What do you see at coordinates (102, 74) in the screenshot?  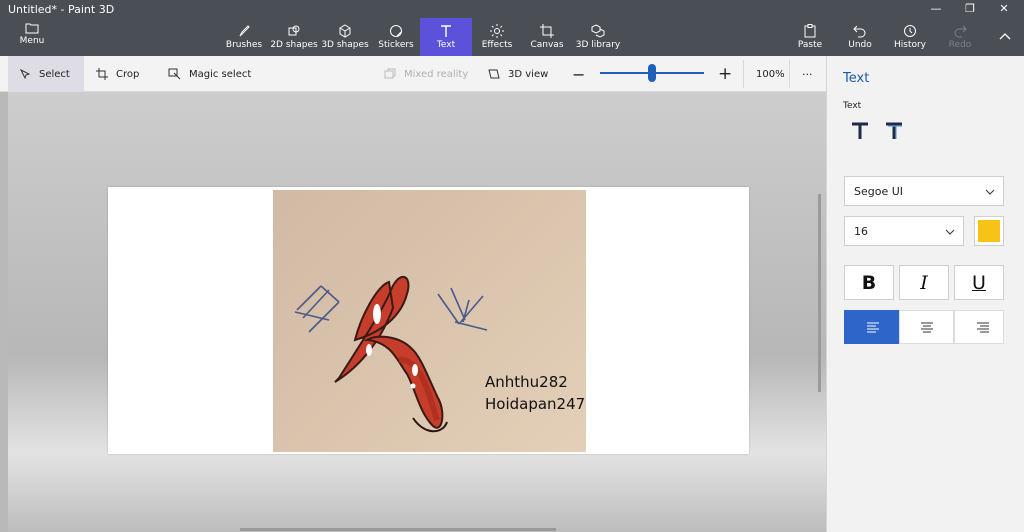 I see `crop-icon` at bounding box center [102, 74].